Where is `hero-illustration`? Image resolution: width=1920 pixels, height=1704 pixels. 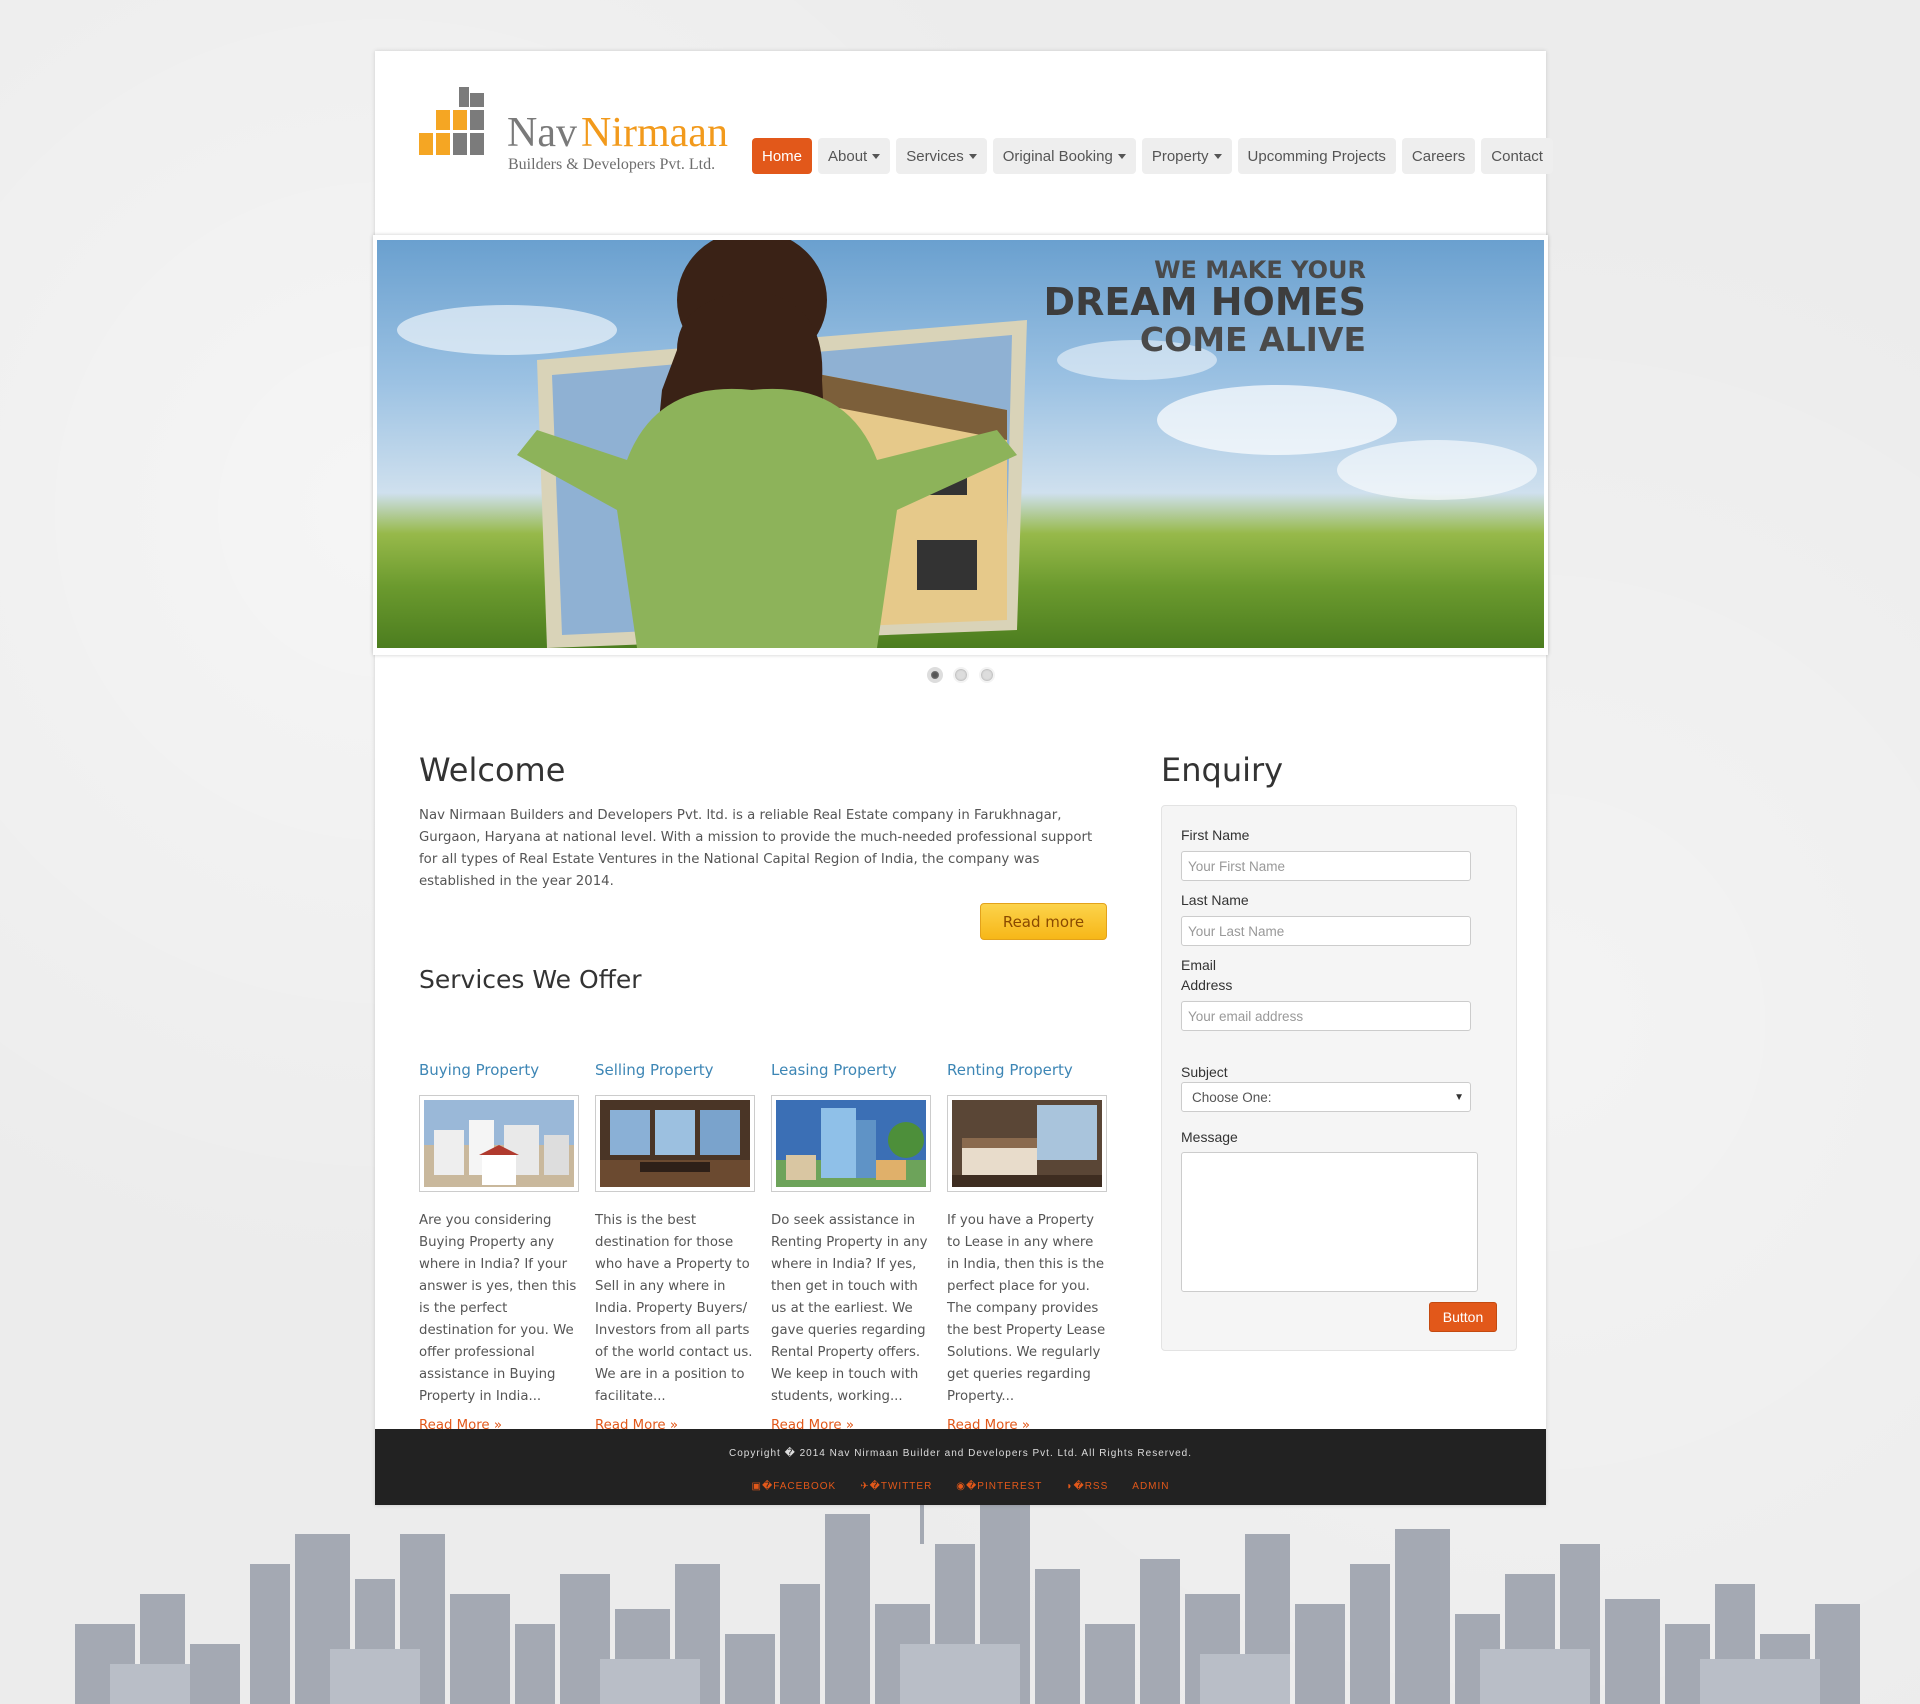 hero-illustration is located at coordinates (967, 444).